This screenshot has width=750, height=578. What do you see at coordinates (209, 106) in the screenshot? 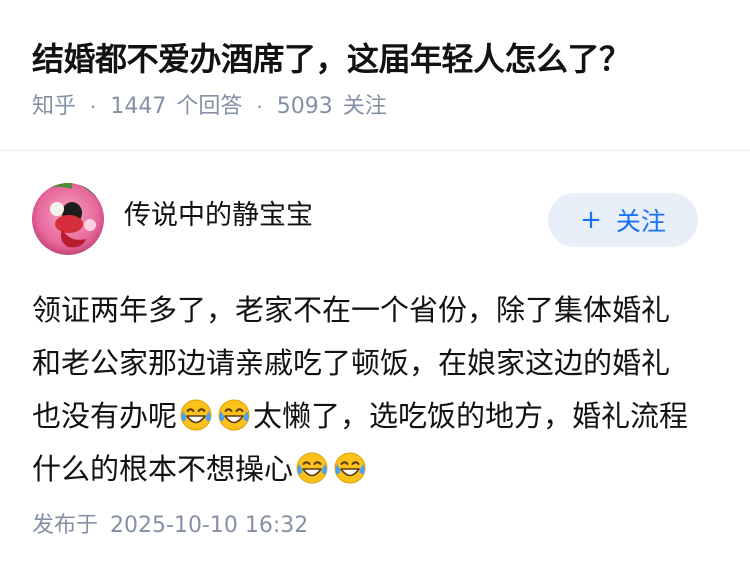
I see `answers-label: 个回答` at bounding box center [209, 106].